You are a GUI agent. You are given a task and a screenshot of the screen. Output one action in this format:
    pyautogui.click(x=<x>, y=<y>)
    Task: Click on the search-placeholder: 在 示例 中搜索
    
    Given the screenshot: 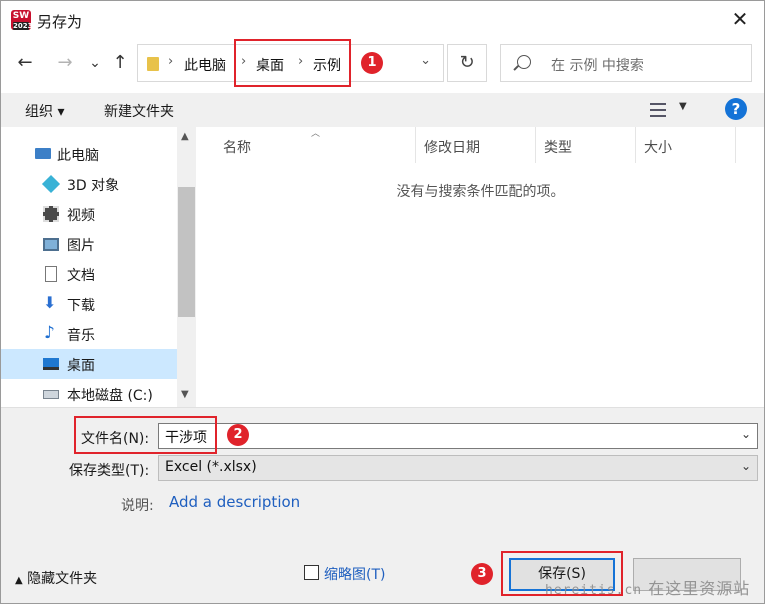 What is the action you would take?
    pyautogui.click(x=597, y=66)
    